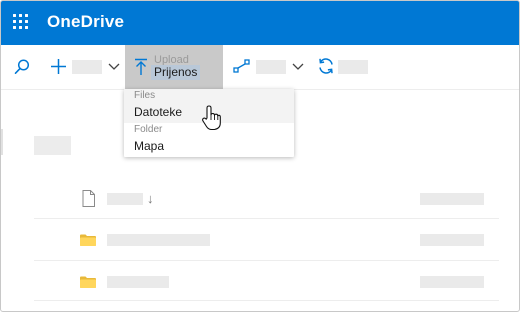 The image size is (520, 312). Describe the element at coordinates (85, 22) in the screenshot. I see `app-title: OneDrive` at that location.